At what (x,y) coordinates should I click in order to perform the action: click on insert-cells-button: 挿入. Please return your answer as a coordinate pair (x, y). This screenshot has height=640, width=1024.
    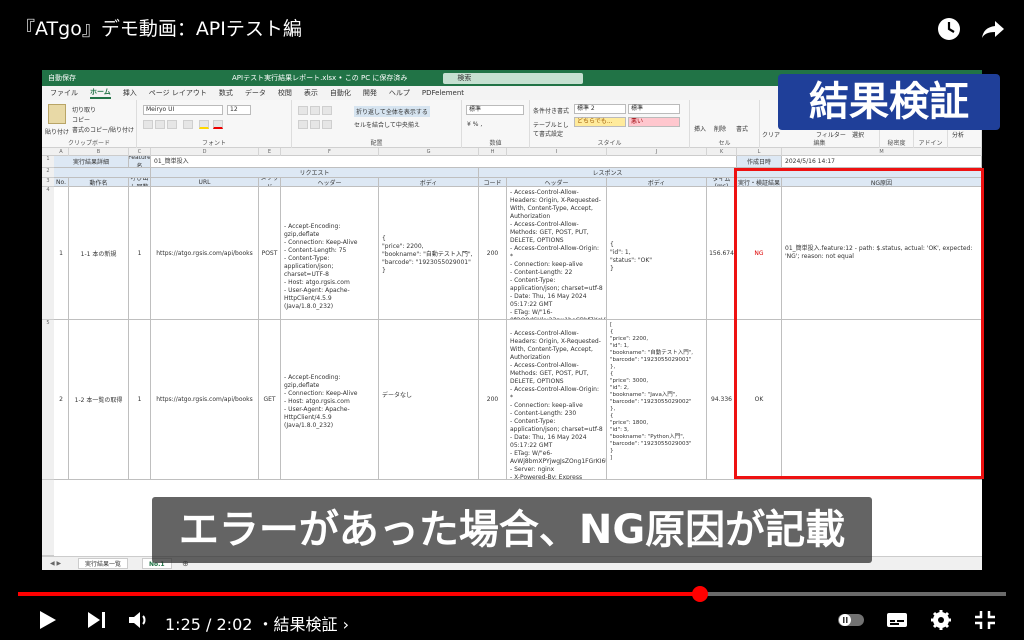
    Looking at the image, I should click on (700, 128).